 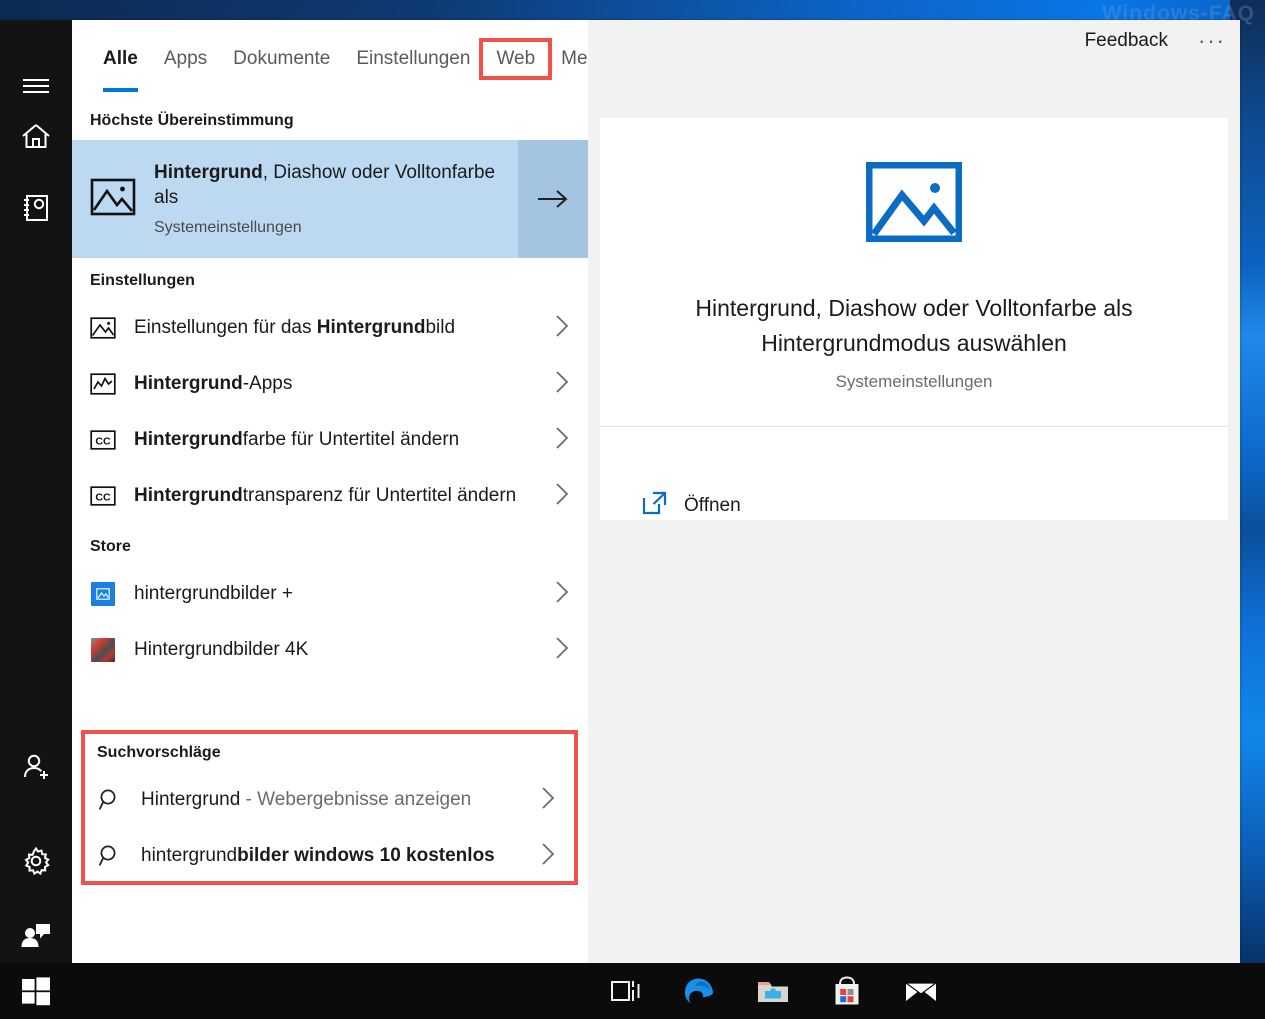 What do you see at coordinates (103, 384) in the screenshot?
I see `chart-icon` at bounding box center [103, 384].